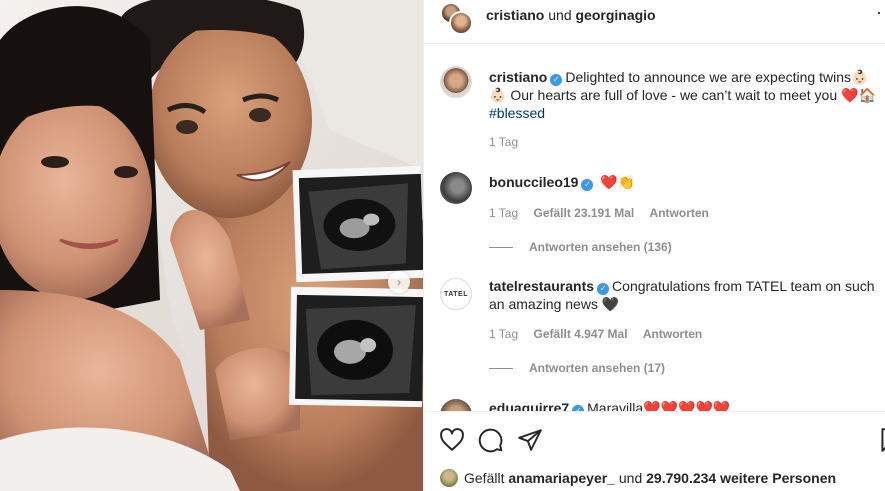  I want to click on avatar-caption, so click(456, 82).